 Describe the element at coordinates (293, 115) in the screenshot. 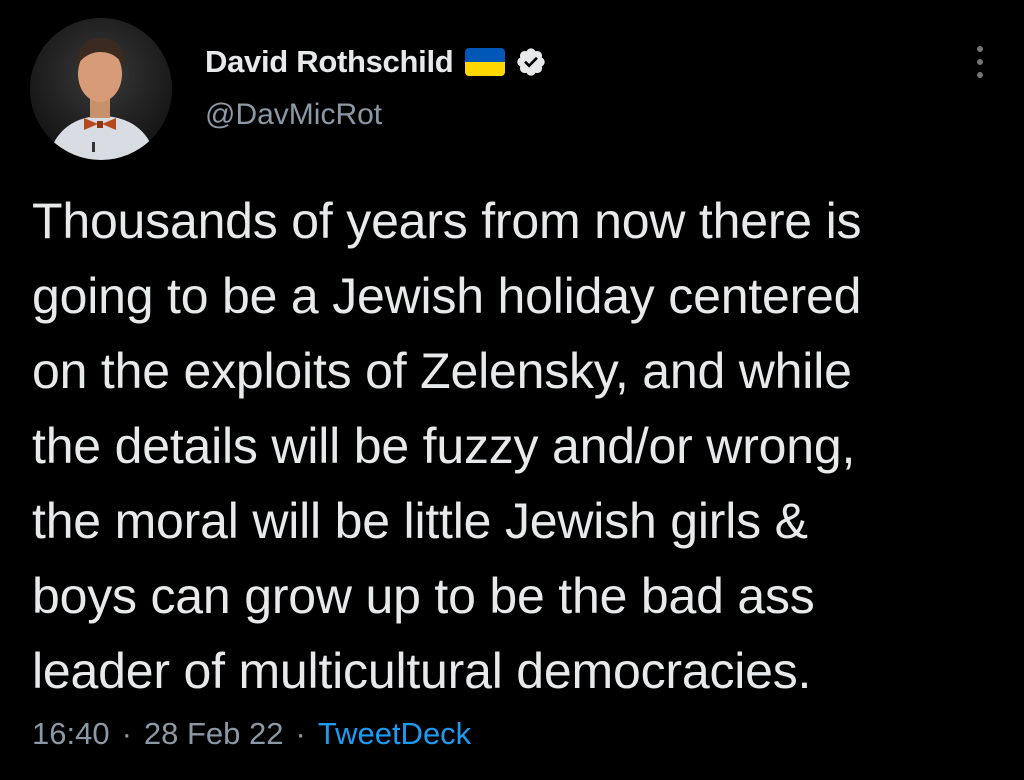

I see `author-handle: @DavMicRot` at that location.